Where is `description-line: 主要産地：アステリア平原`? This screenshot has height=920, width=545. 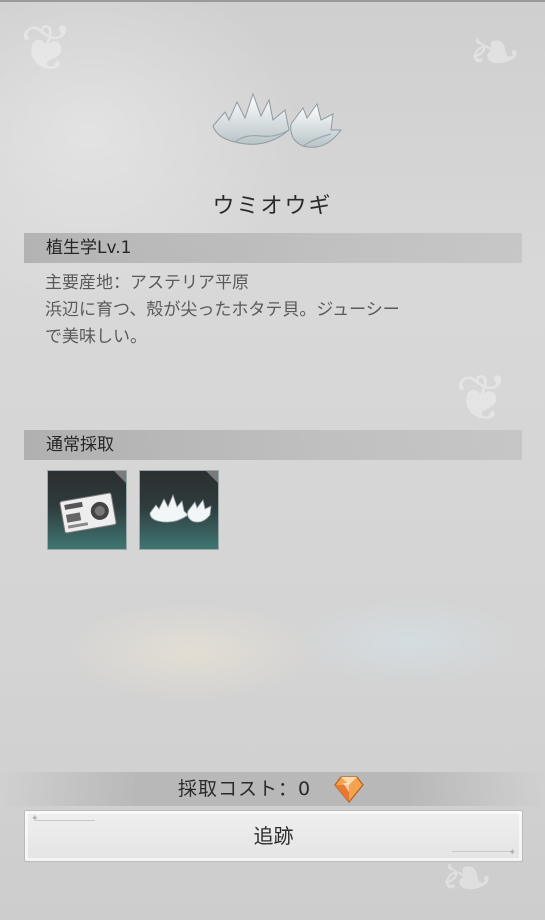
description-line: 主要産地：アステリア平原 is located at coordinates (147, 283).